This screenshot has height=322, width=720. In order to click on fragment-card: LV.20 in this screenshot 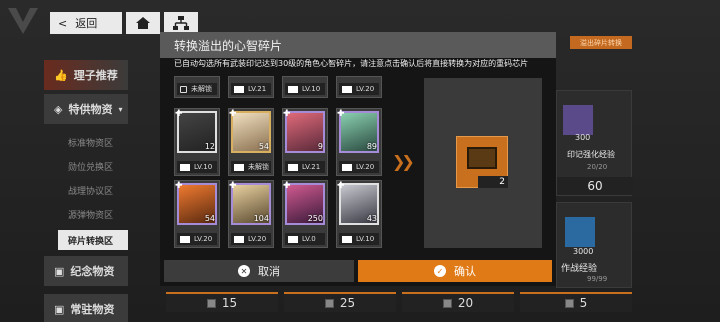, I will do `click(359, 87)`.